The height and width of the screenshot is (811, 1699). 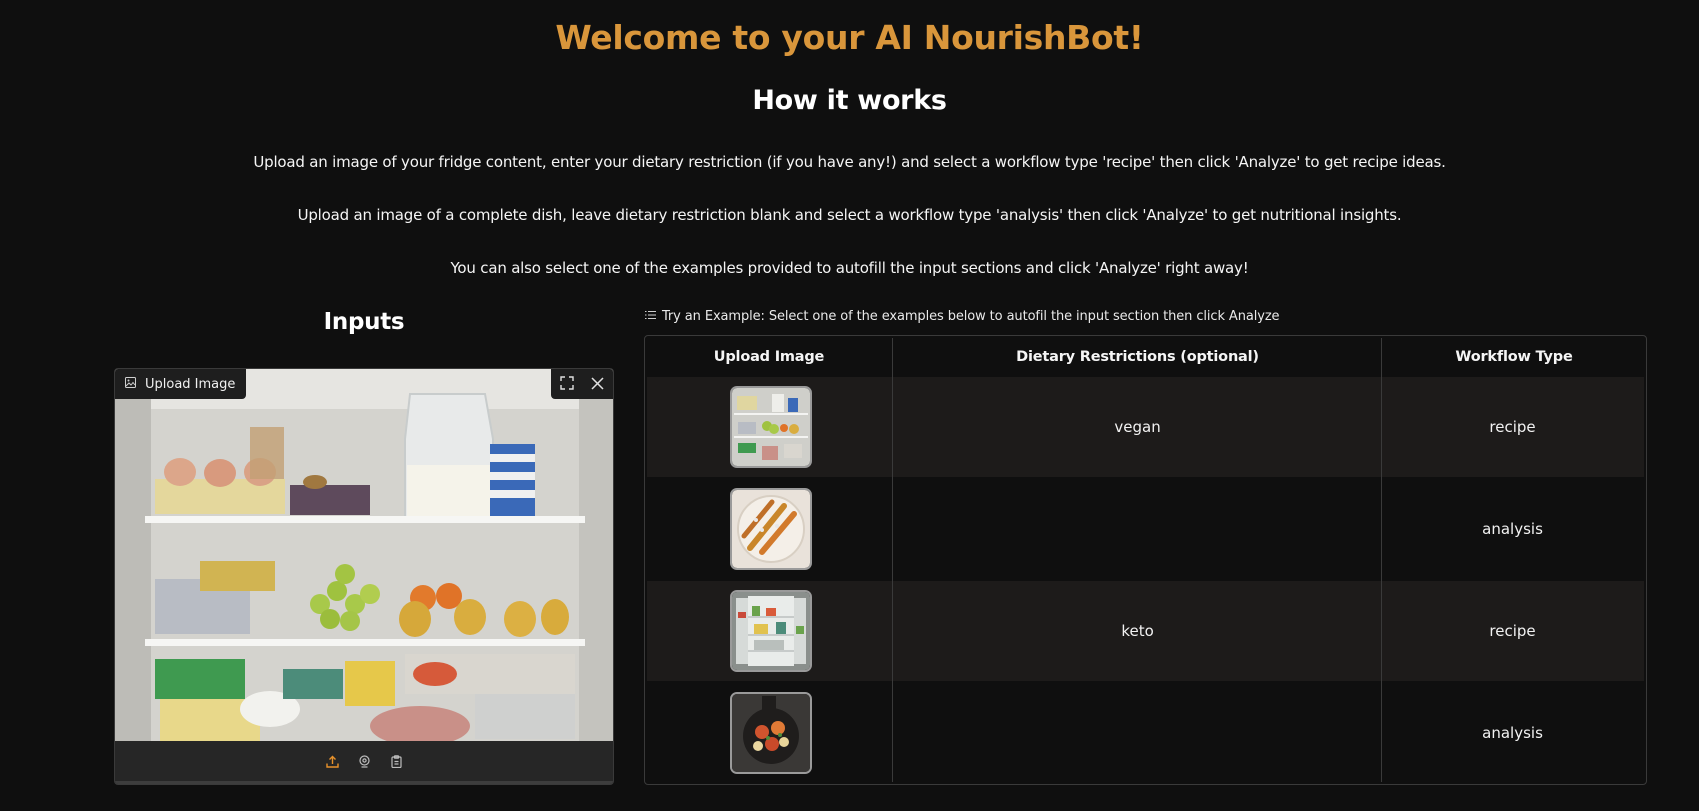 I want to click on example-row-1: vegan recipe, so click(x=1145, y=427).